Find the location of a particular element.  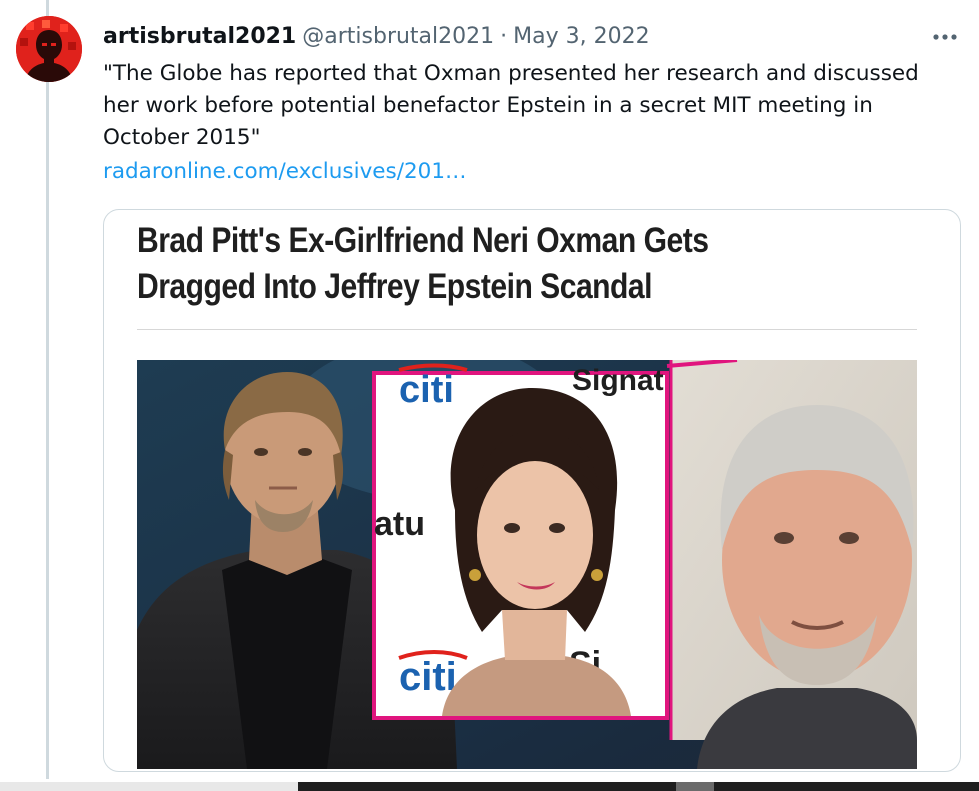

backdrop-text-citi-top: citi is located at coordinates (426, 390).